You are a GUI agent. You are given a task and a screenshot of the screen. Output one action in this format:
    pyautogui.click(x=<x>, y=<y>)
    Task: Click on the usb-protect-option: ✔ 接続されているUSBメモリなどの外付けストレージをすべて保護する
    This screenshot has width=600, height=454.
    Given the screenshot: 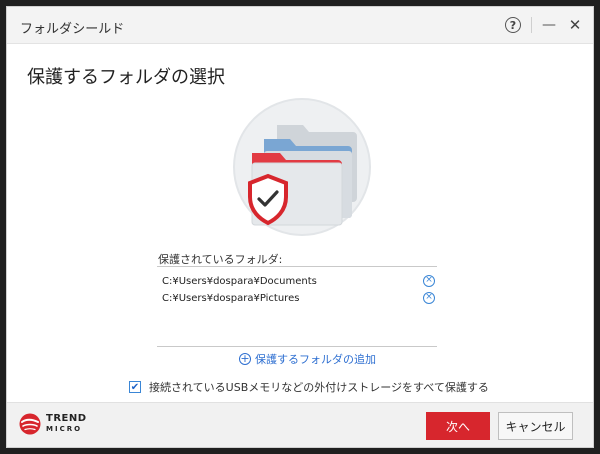 What is the action you would take?
    pyautogui.click(x=309, y=387)
    